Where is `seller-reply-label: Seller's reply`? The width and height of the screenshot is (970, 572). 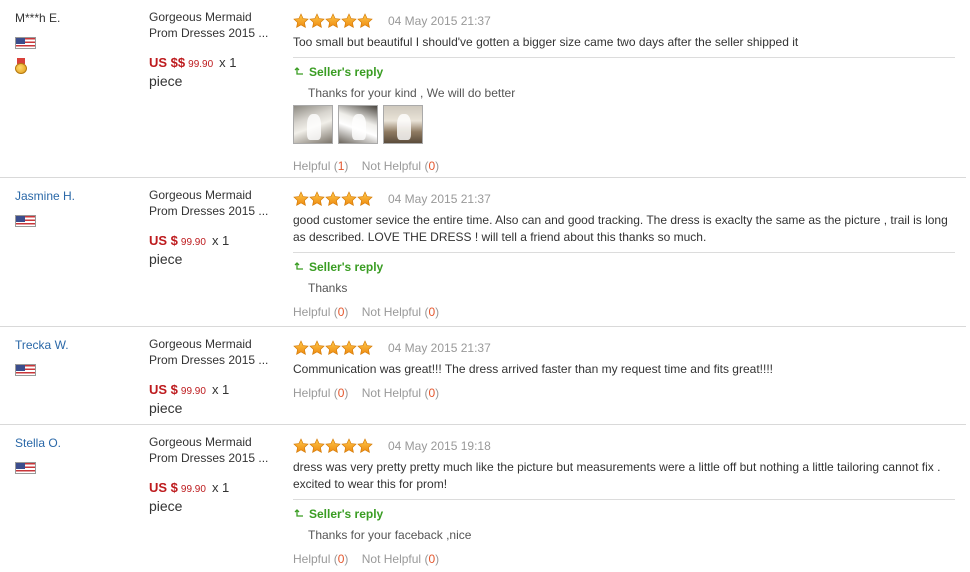 seller-reply-label: Seller's reply is located at coordinates (346, 267).